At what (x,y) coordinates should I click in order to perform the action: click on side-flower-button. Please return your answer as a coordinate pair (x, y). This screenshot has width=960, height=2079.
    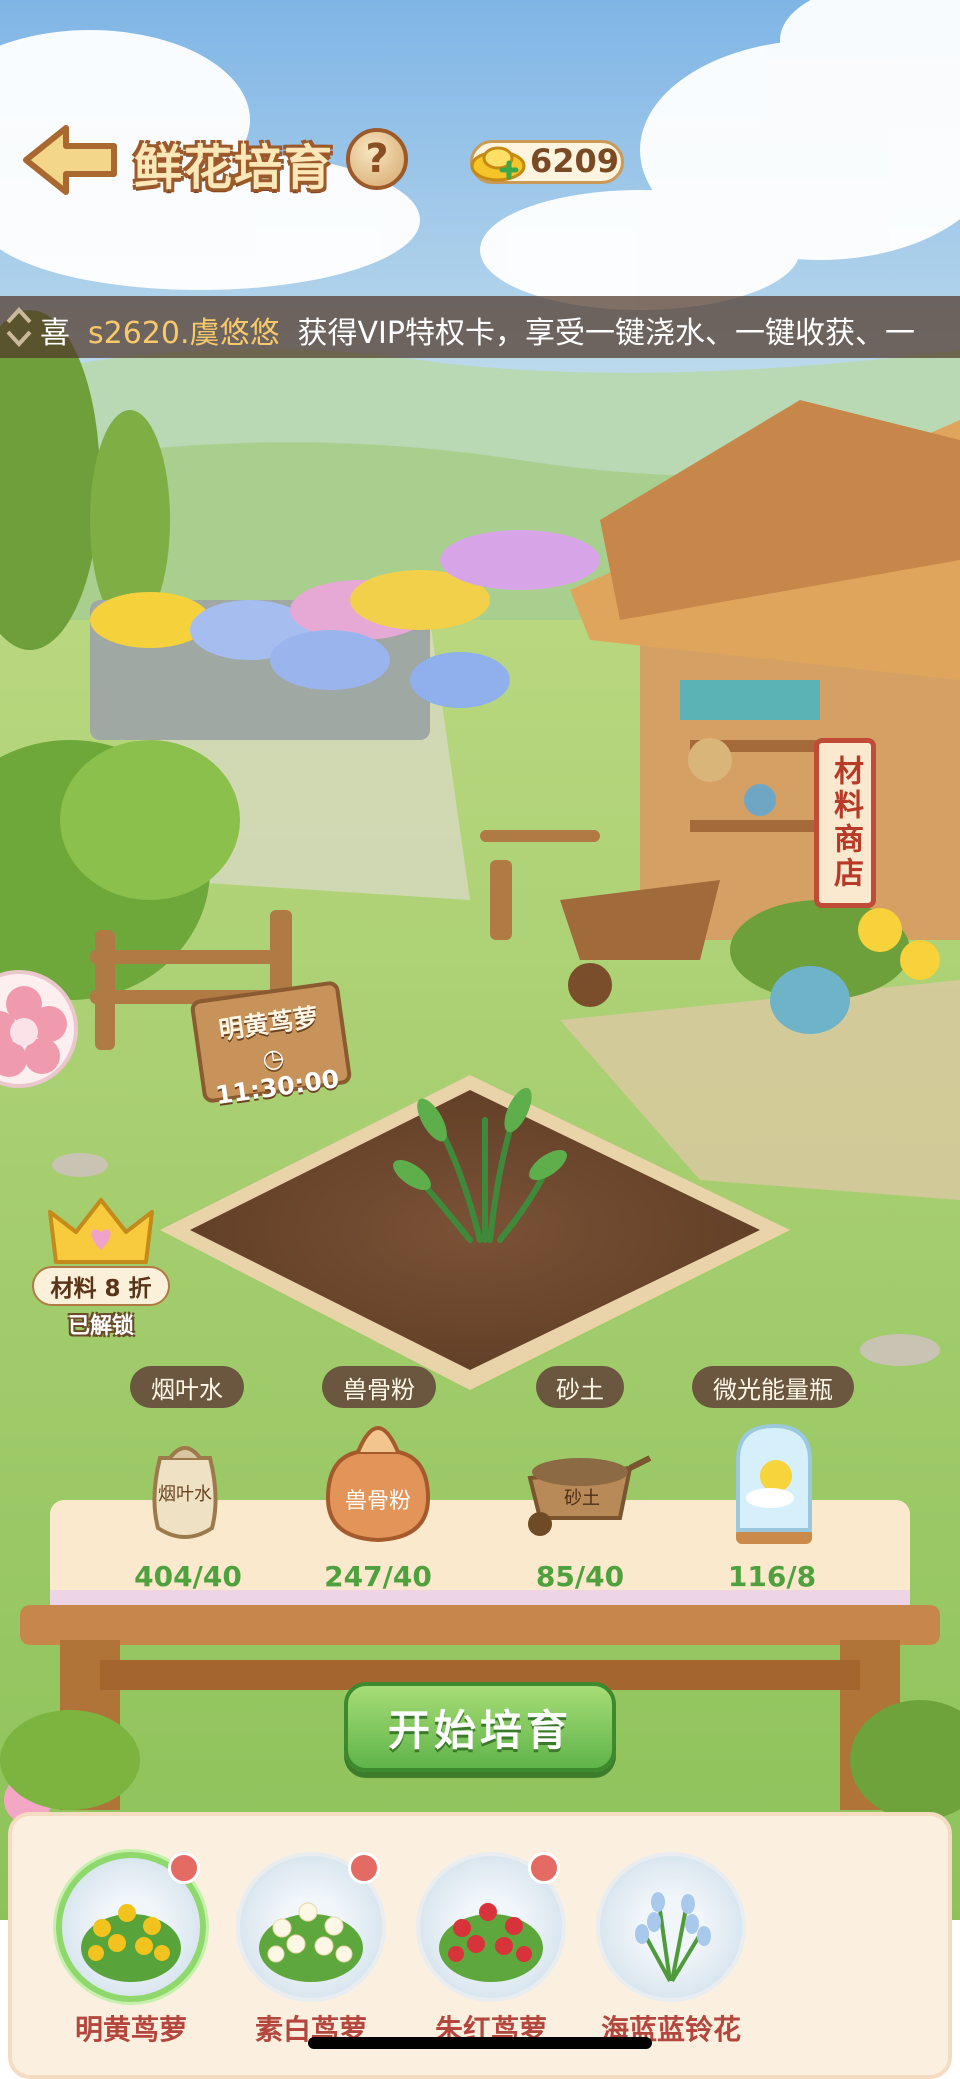
    Looking at the image, I should click on (39, 1029).